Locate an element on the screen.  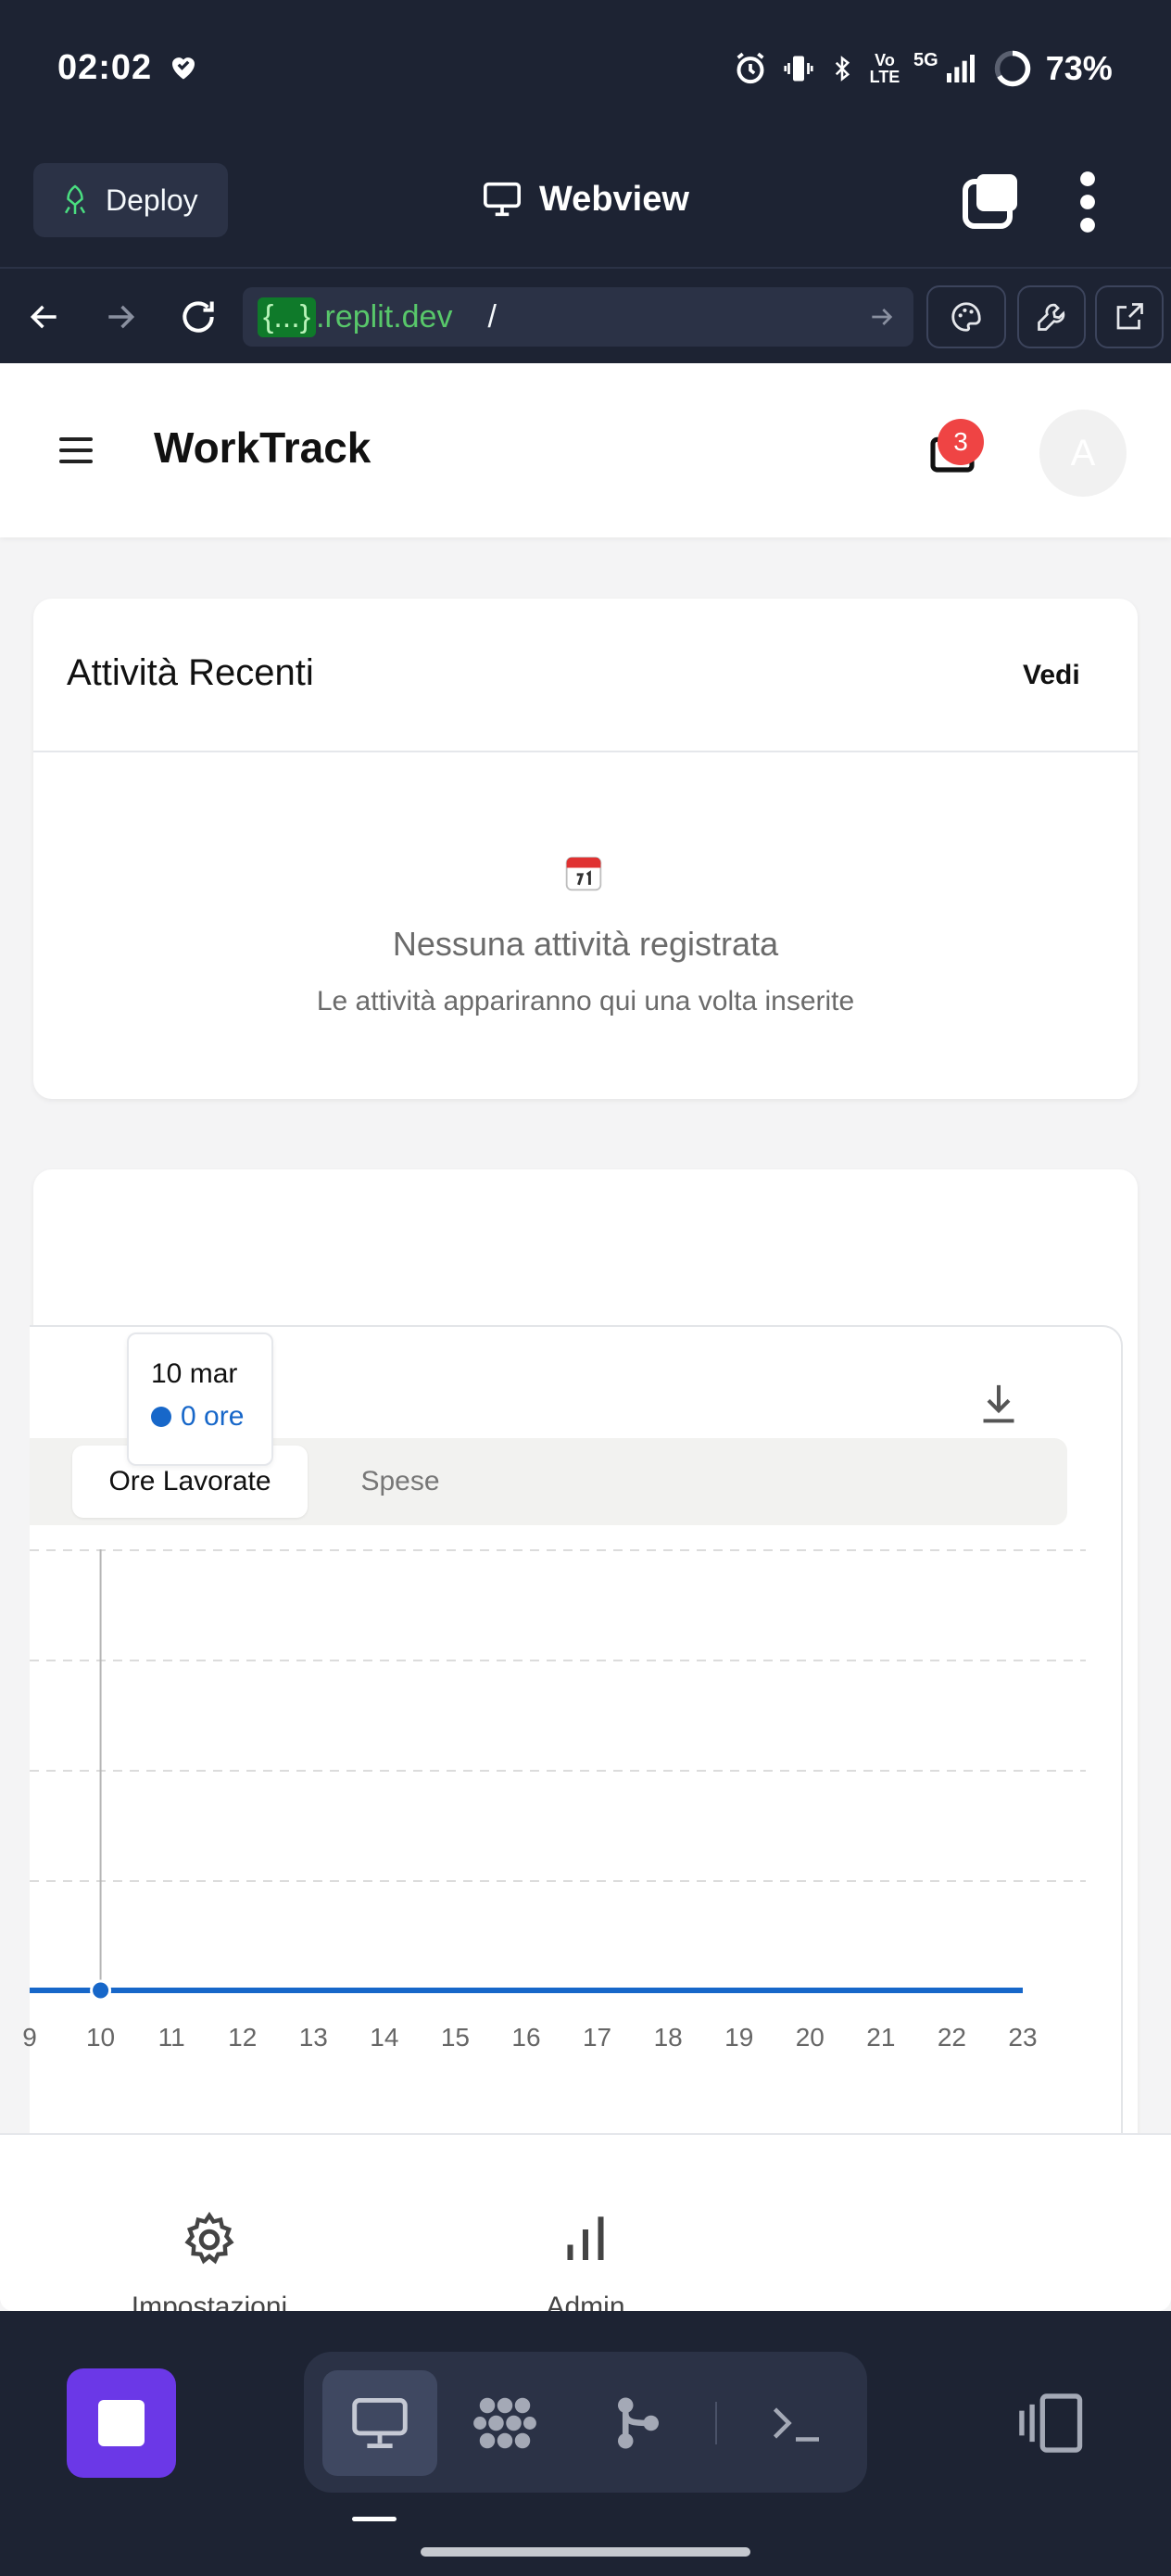
series-dot is located at coordinates (161, 1417).